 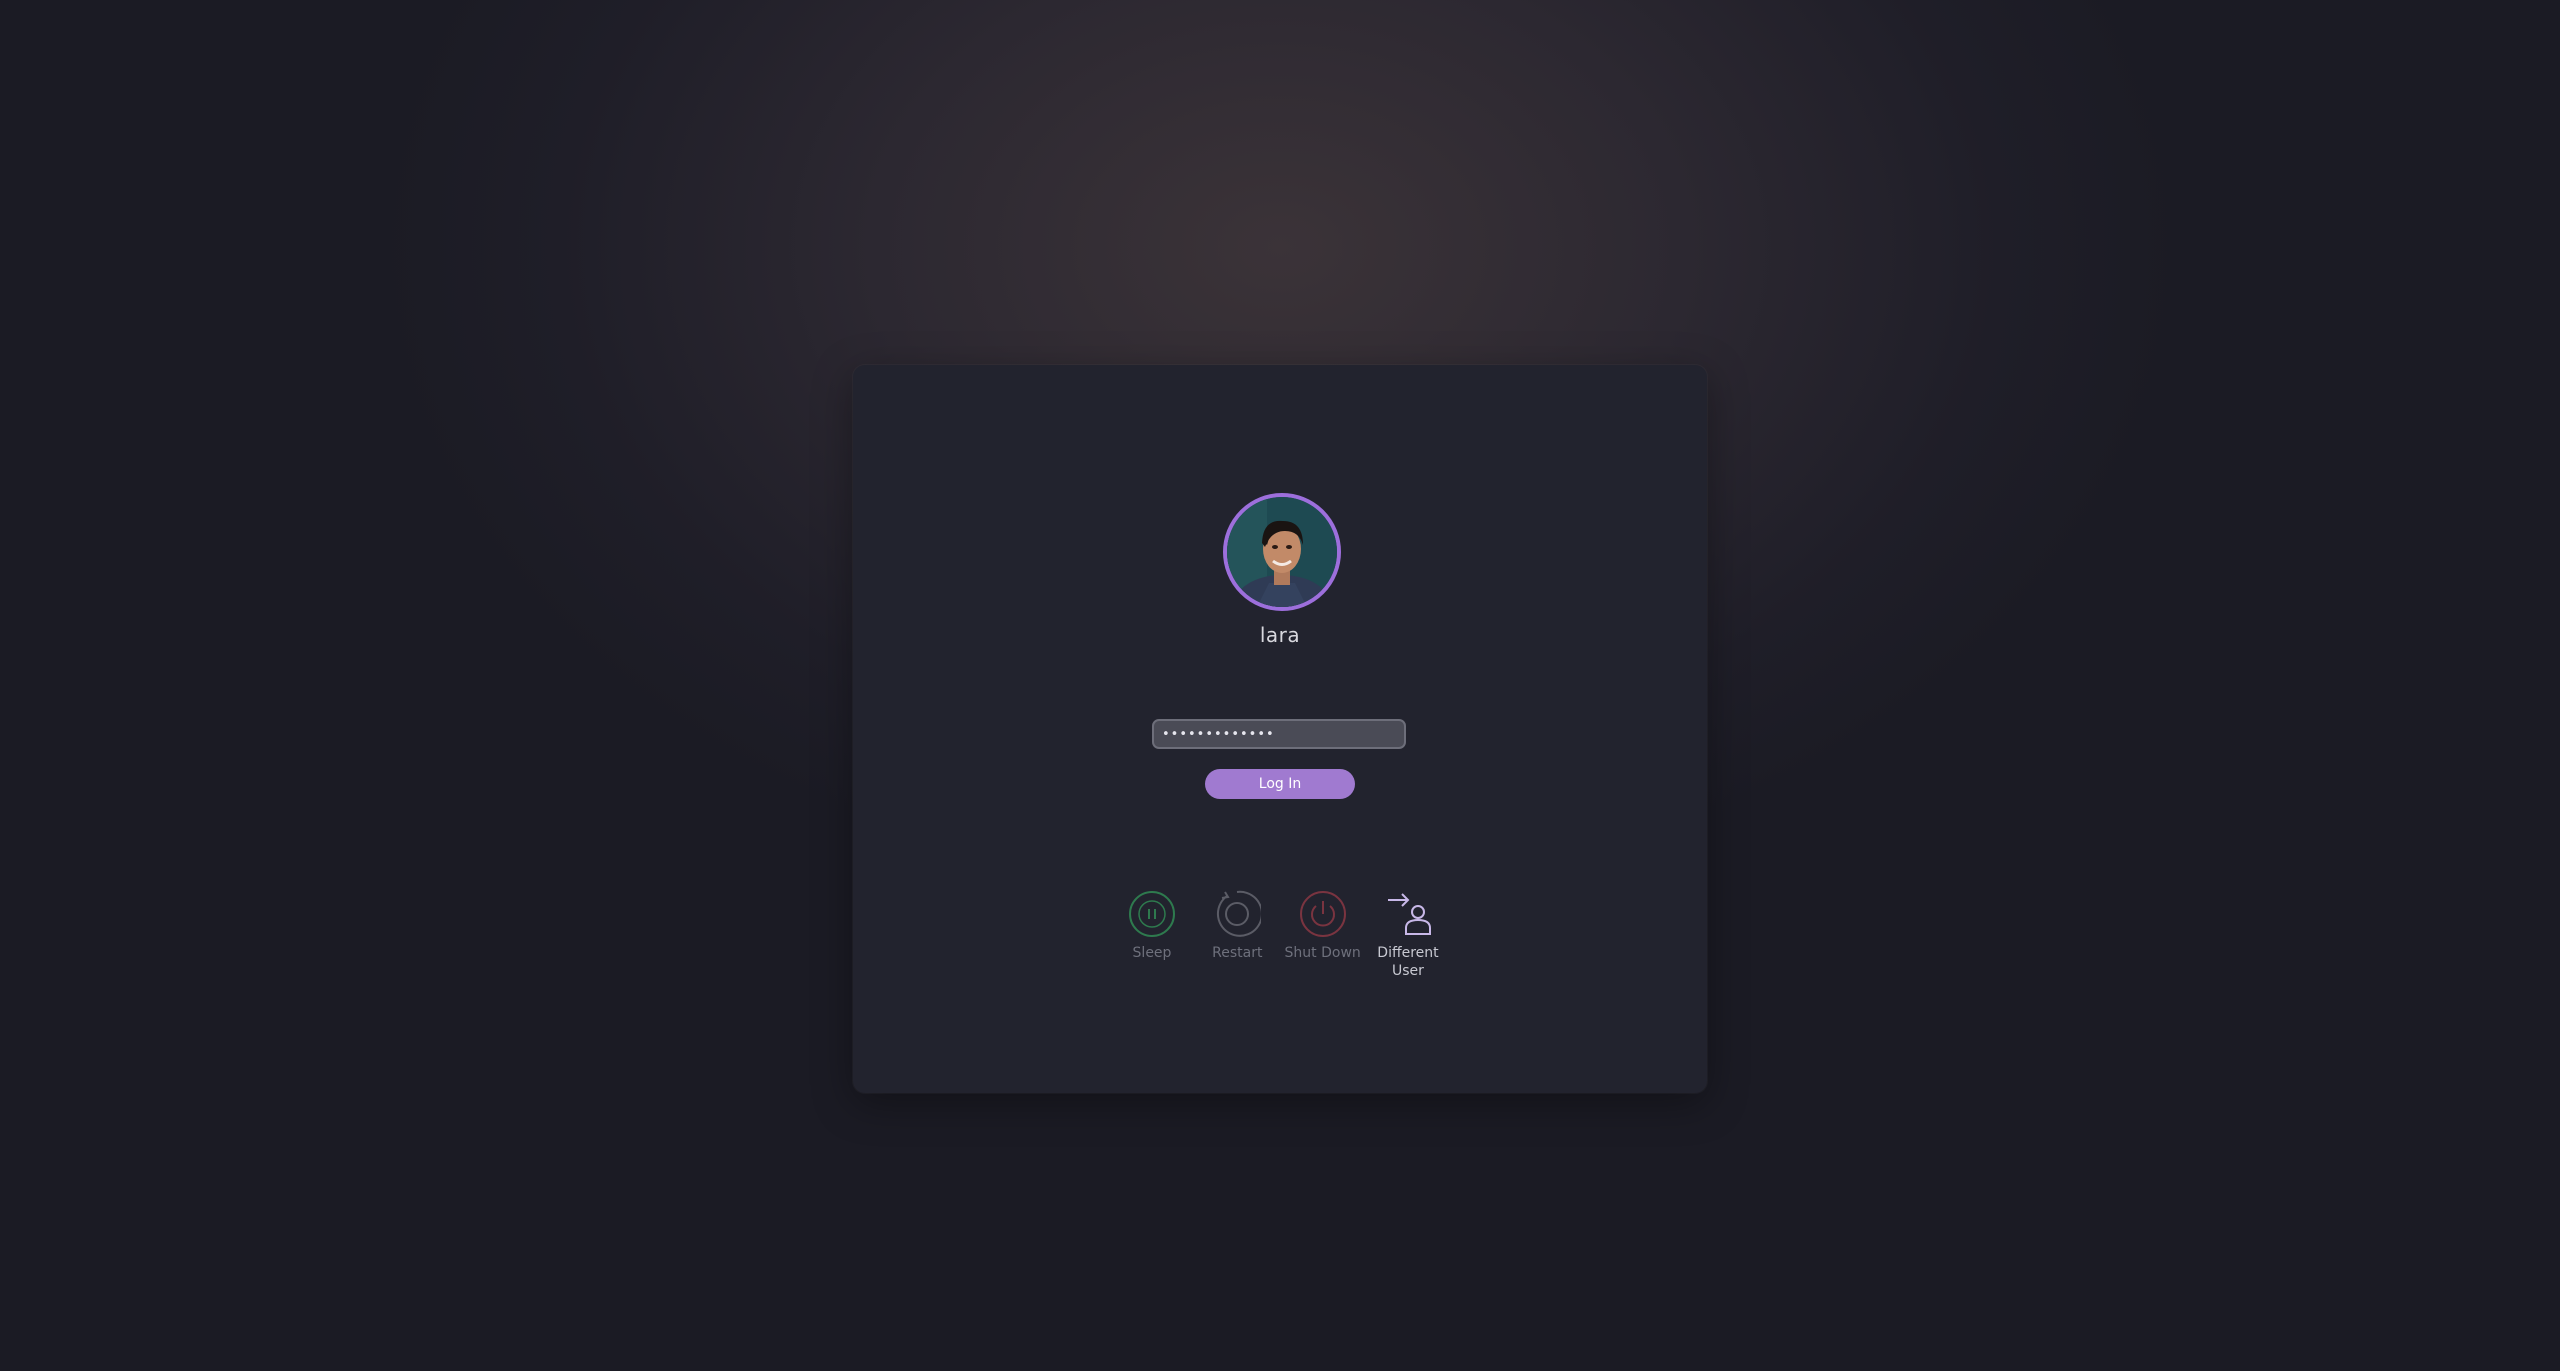 I want to click on username: lara, so click(x=1280, y=635).